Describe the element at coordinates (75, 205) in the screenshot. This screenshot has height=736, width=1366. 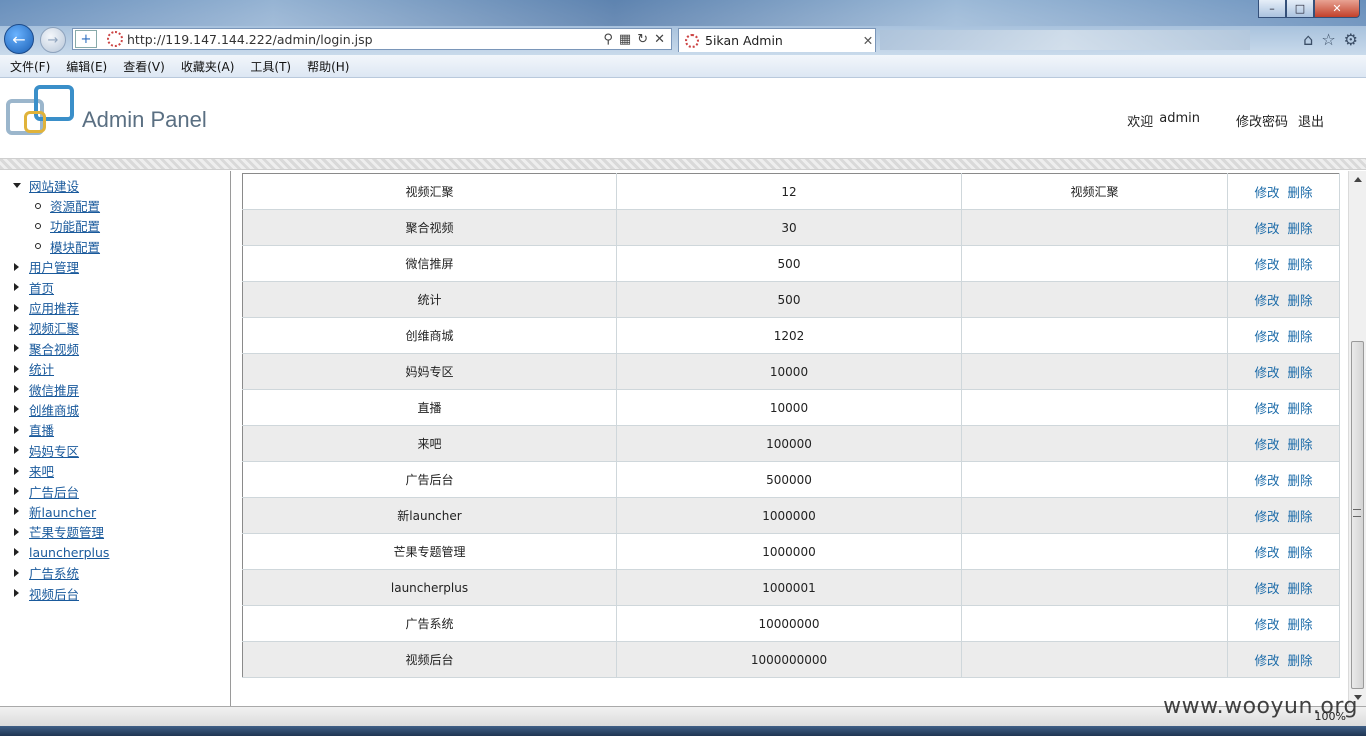
I see `sidebar-subitem-label: 资源配置` at that location.